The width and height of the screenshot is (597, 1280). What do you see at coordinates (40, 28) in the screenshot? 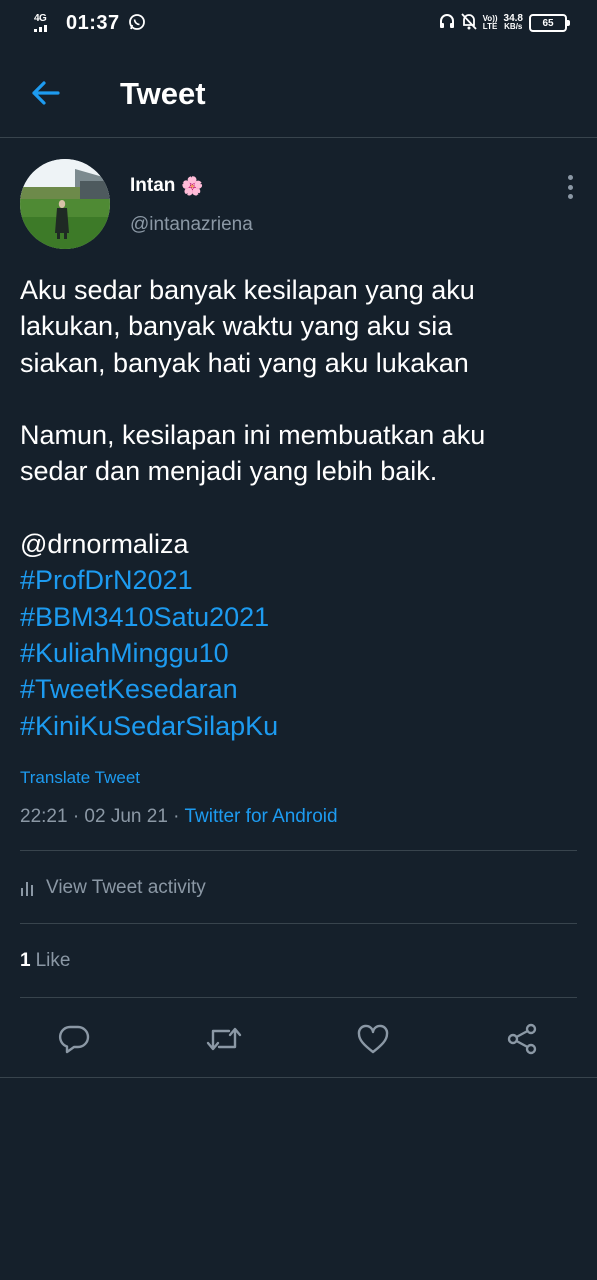
I see `signal-icon` at bounding box center [40, 28].